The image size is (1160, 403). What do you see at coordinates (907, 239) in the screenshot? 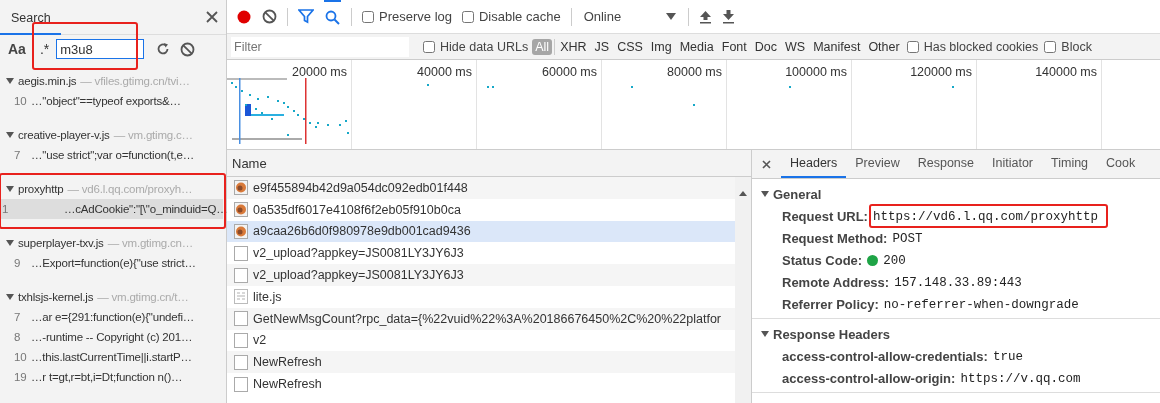
I see `header-value: POST` at bounding box center [907, 239].